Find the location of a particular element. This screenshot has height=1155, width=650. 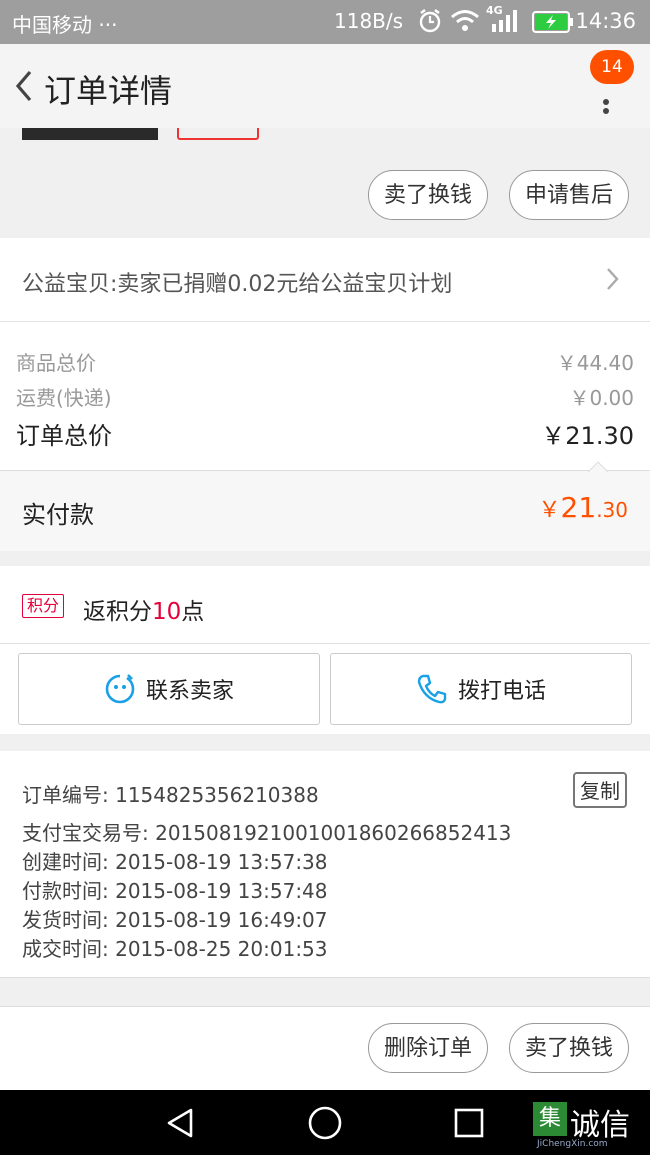

price-summary: 商品总价 ￥44.40 运费(快递) ￥0.00 订单总价 ￥21.30 is located at coordinates (325, 396).